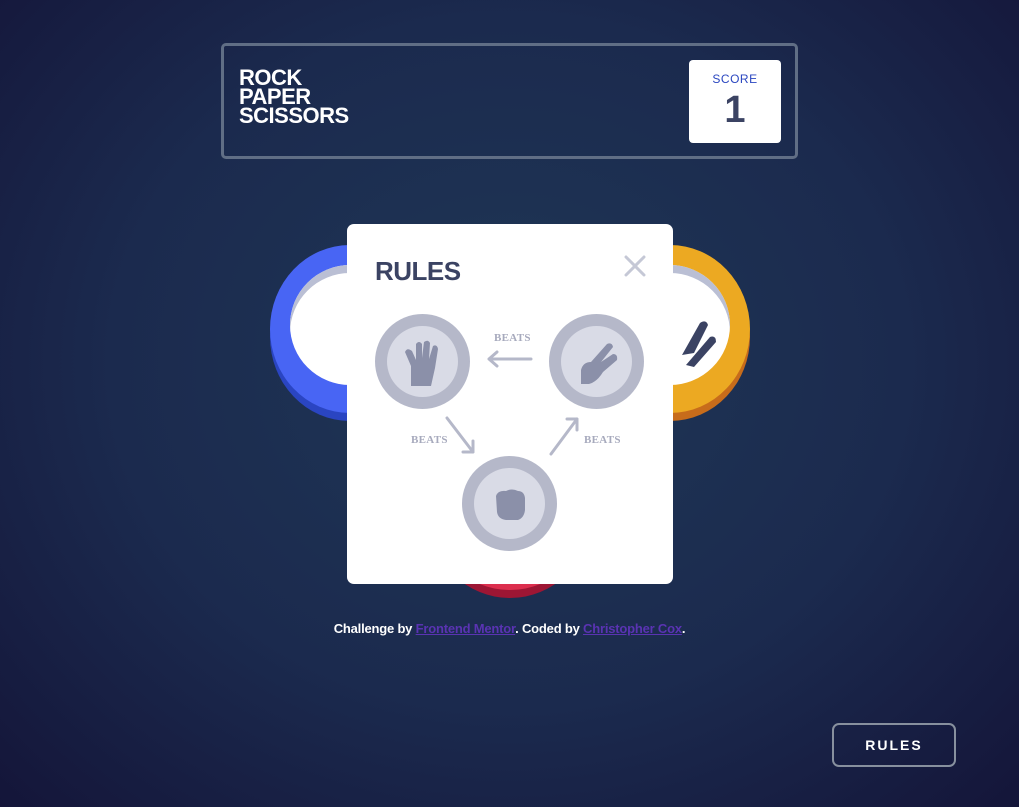 This screenshot has height=807, width=1019. Describe the element at coordinates (683, 628) in the screenshot. I see `attribution-suffix: .` at that location.